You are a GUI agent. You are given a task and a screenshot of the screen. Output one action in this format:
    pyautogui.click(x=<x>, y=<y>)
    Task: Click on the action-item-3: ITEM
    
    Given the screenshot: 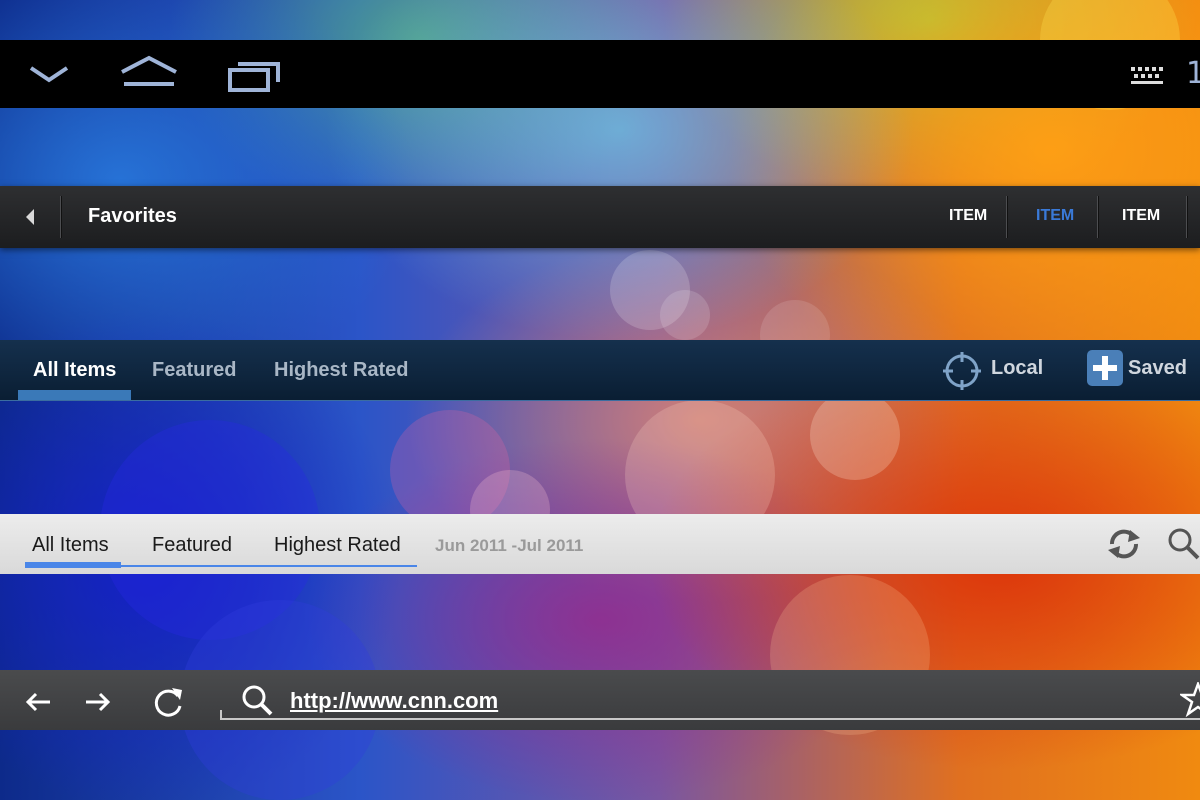 What is the action you would take?
    pyautogui.click(x=1141, y=216)
    